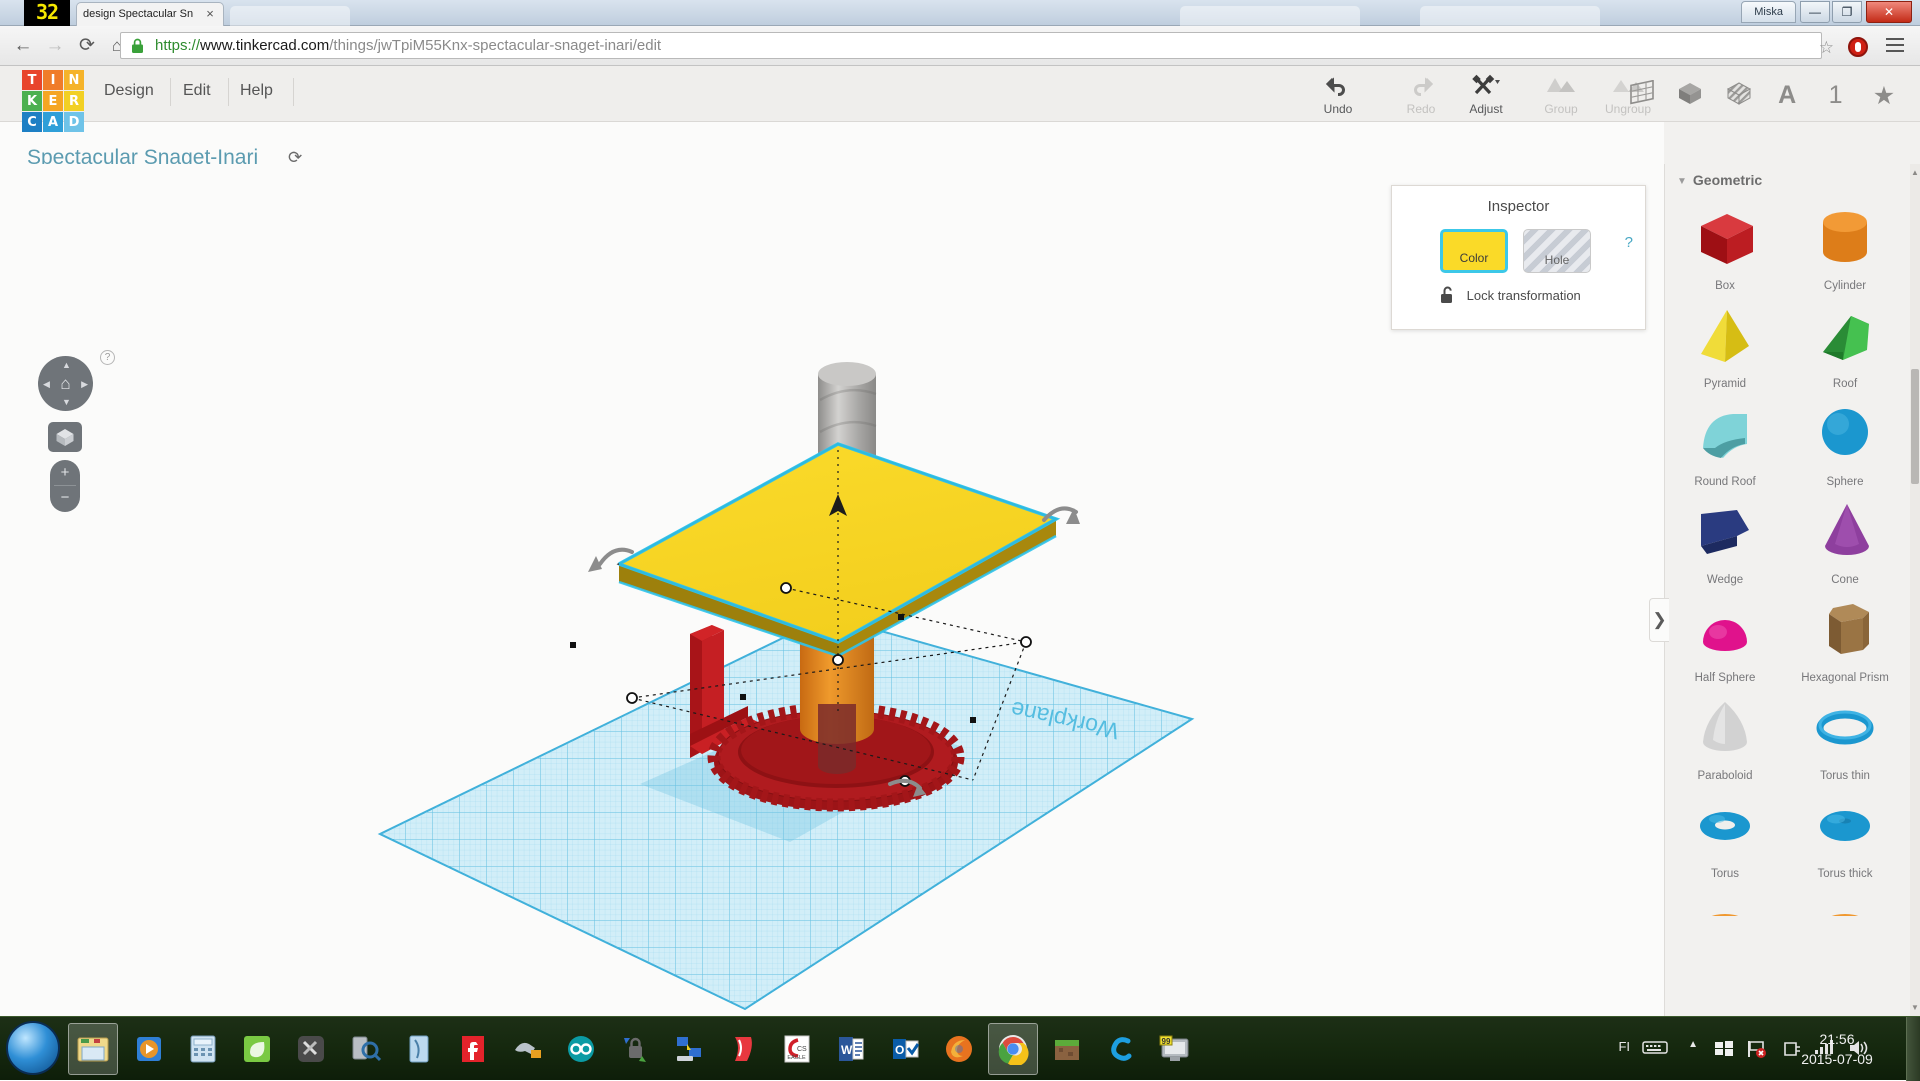 This screenshot has width=1920, height=1081. I want to click on redo-button: Redo, so click(1421, 95).